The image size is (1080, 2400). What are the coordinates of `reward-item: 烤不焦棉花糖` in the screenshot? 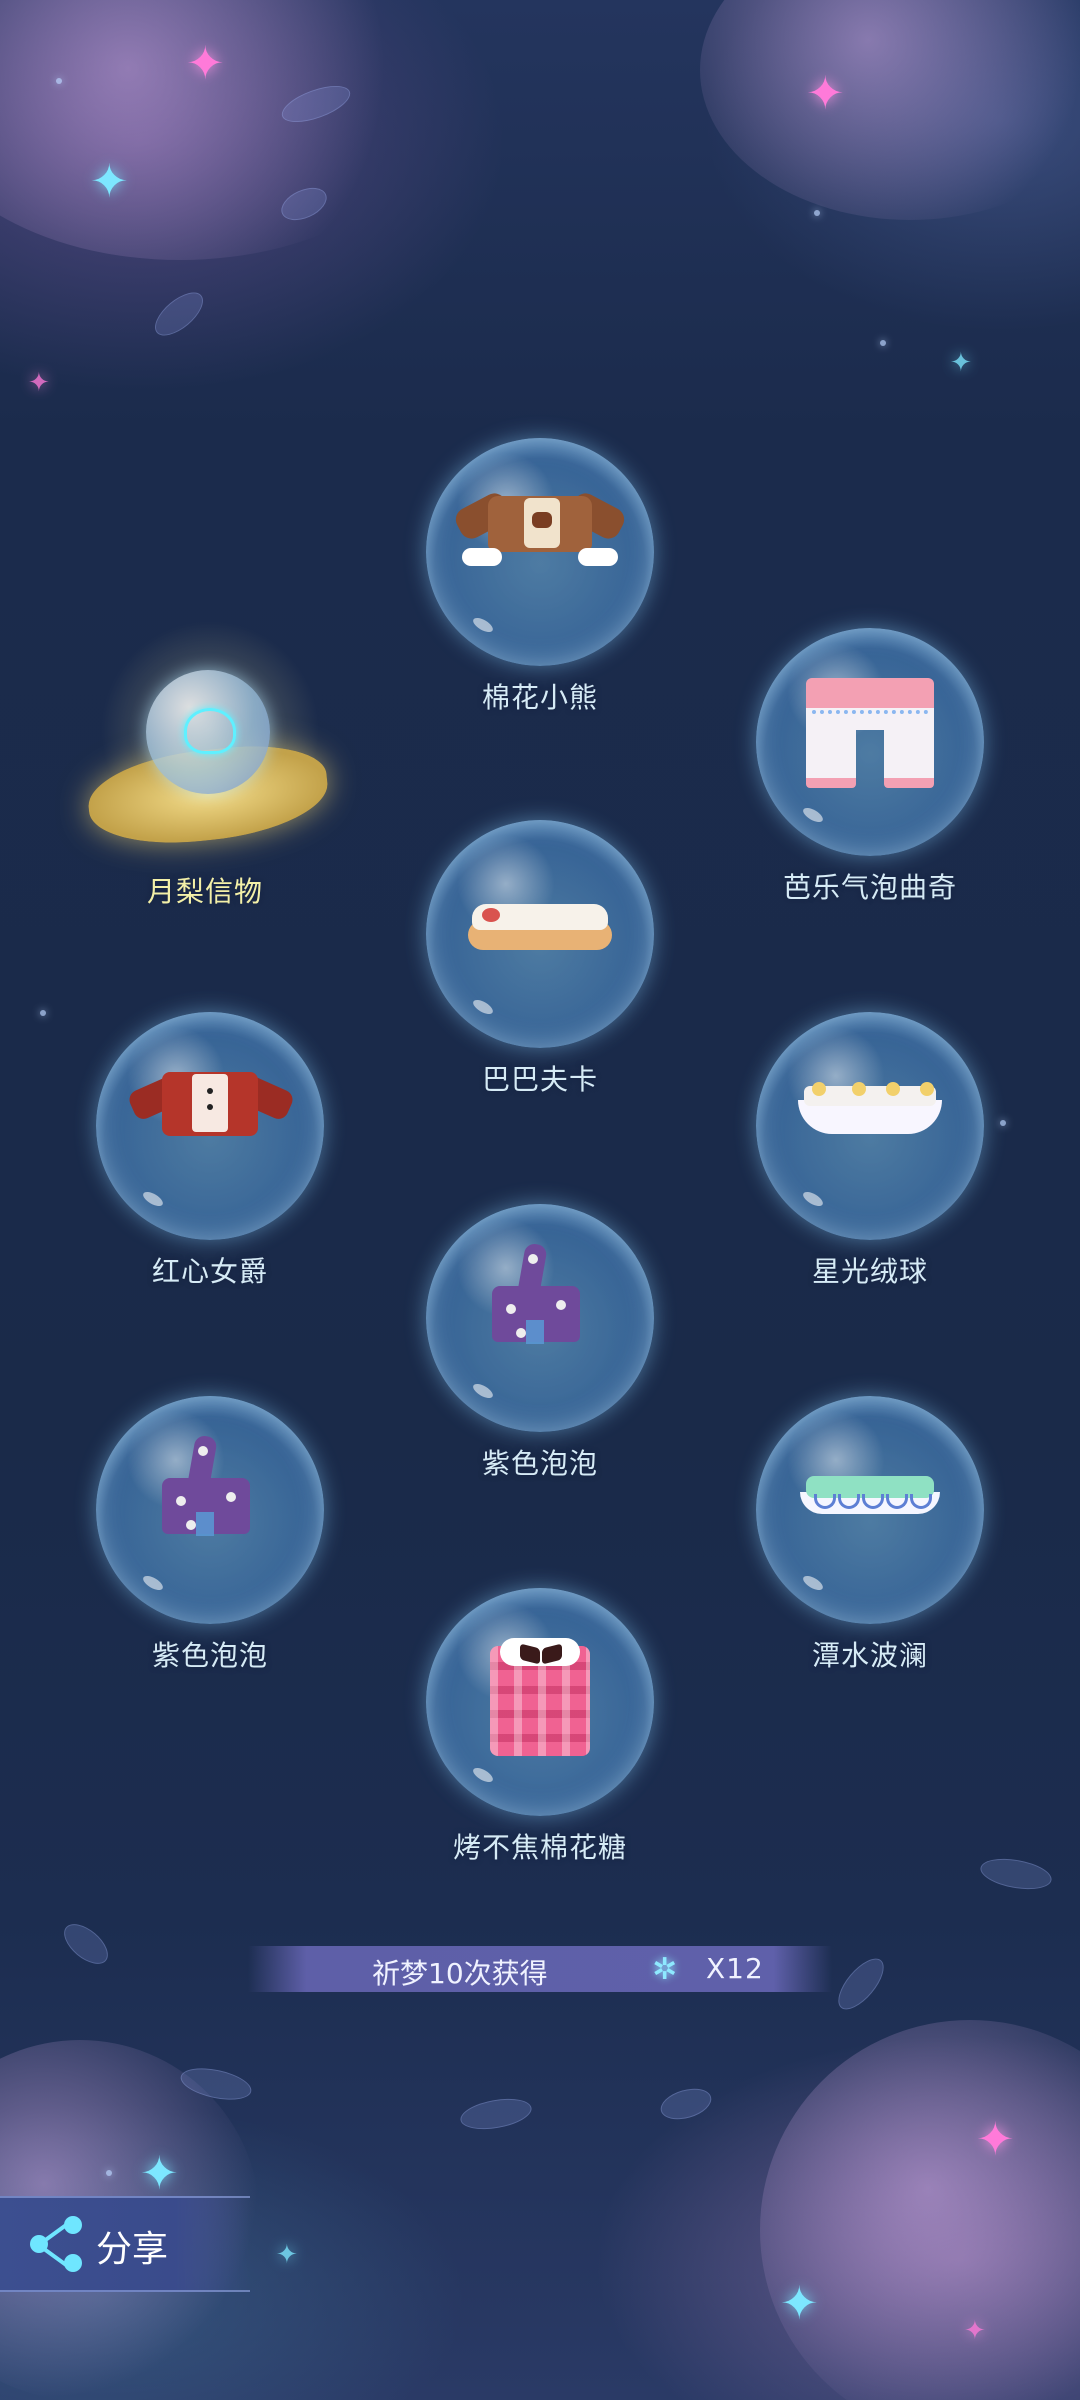 It's located at (540, 1727).